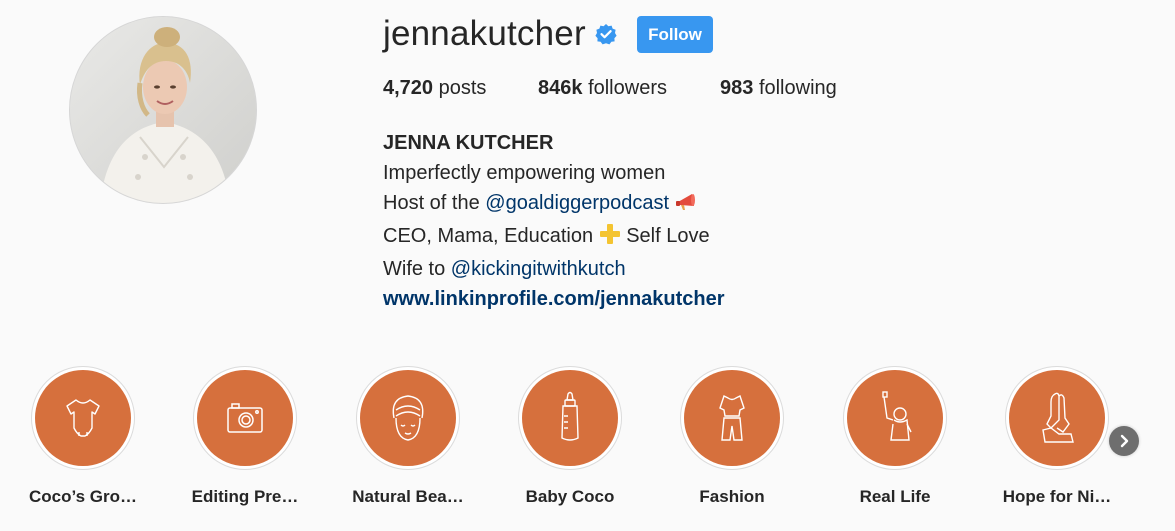  I want to click on highlight-item: Real Life, so click(895, 436).